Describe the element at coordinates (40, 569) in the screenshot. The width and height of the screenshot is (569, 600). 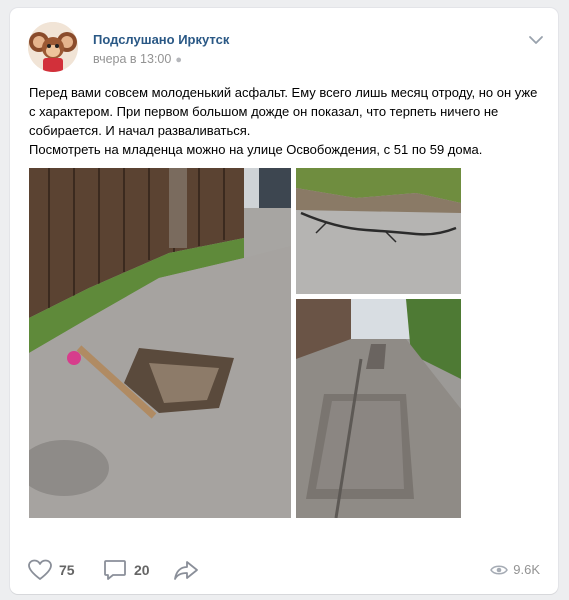
I see `heart-icon` at that location.